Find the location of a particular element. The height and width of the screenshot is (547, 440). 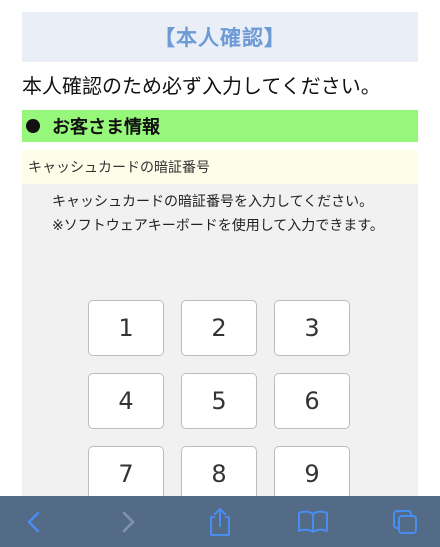

share-button is located at coordinates (220, 522).